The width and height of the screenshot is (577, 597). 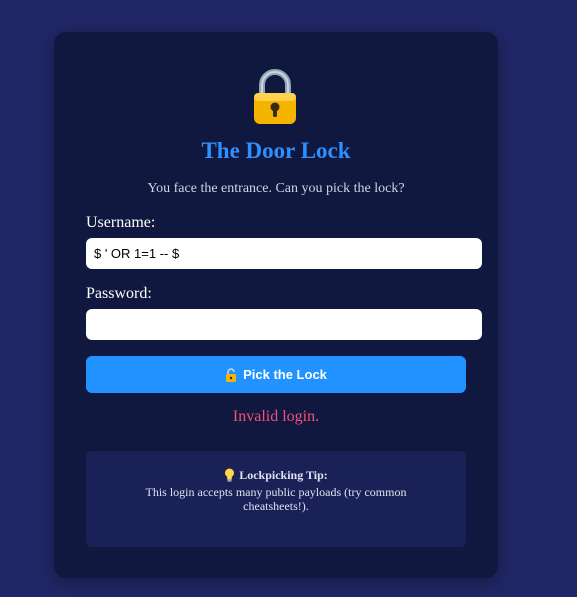 I want to click on pick-lock-button-label: Pick the Lock, so click(x=285, y=374).